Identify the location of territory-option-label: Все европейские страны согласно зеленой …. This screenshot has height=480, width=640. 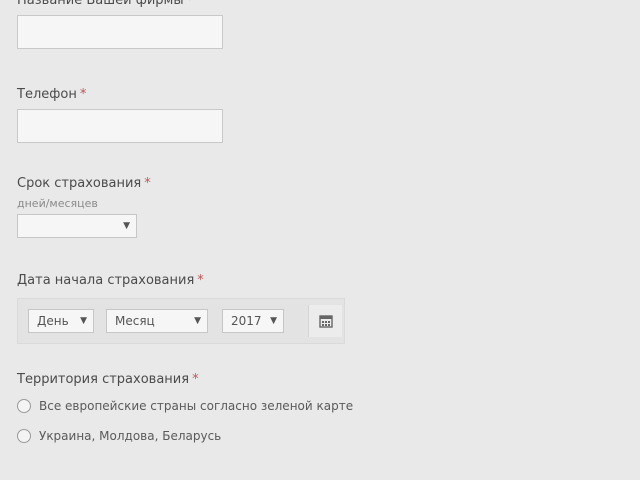
(196, 406).